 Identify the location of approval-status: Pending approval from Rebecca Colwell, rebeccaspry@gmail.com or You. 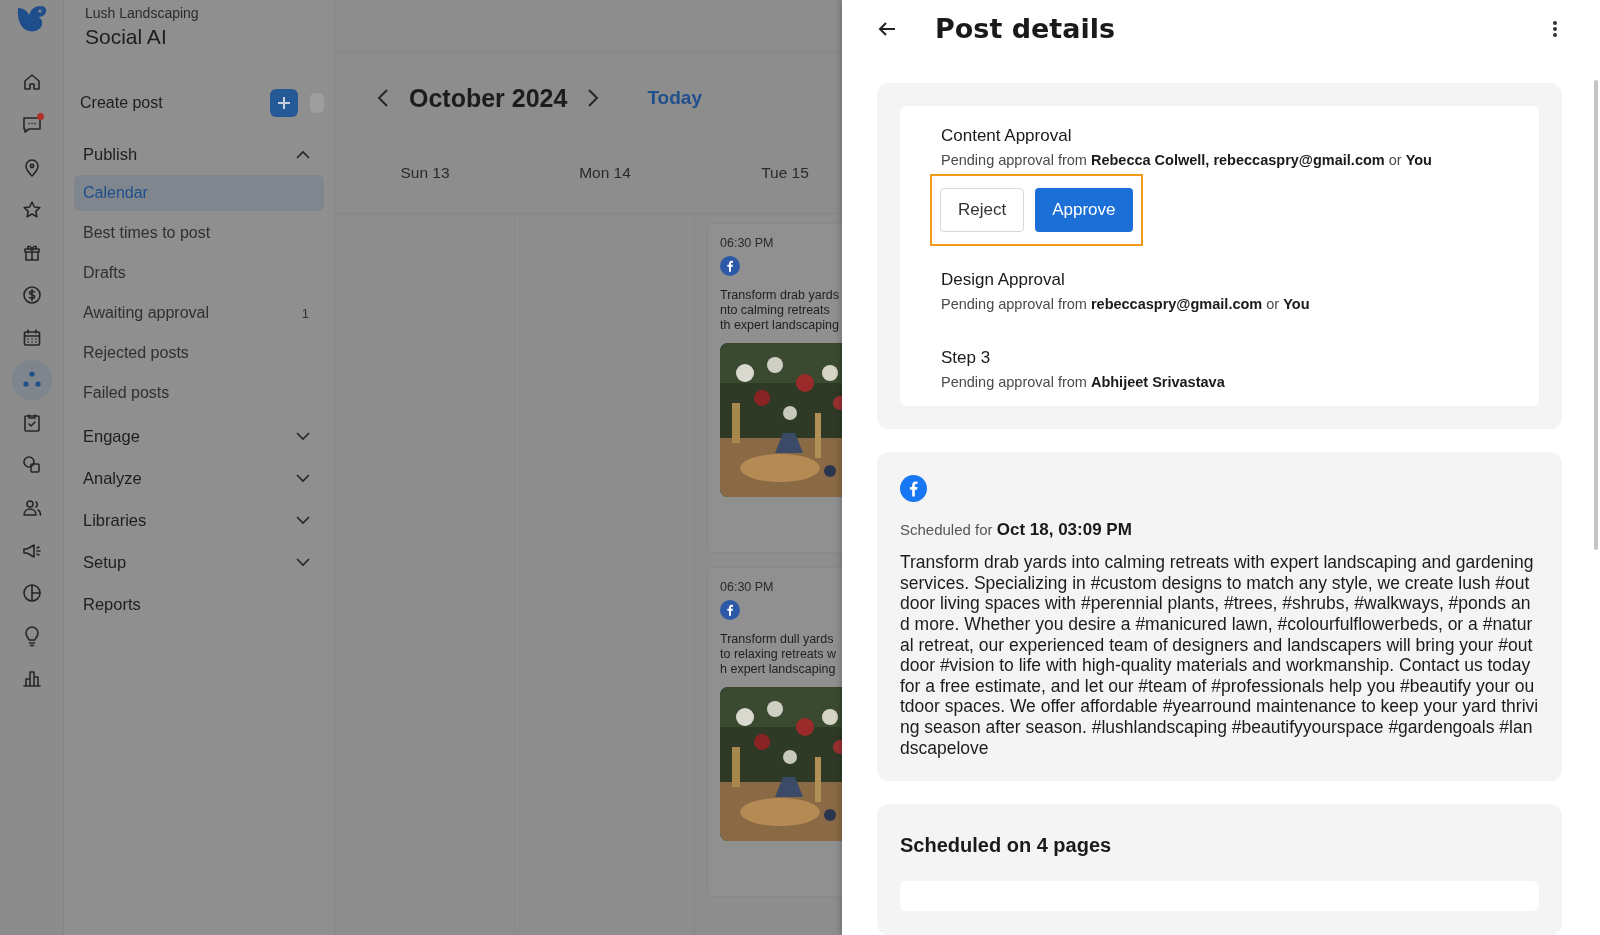
(1187, 160).